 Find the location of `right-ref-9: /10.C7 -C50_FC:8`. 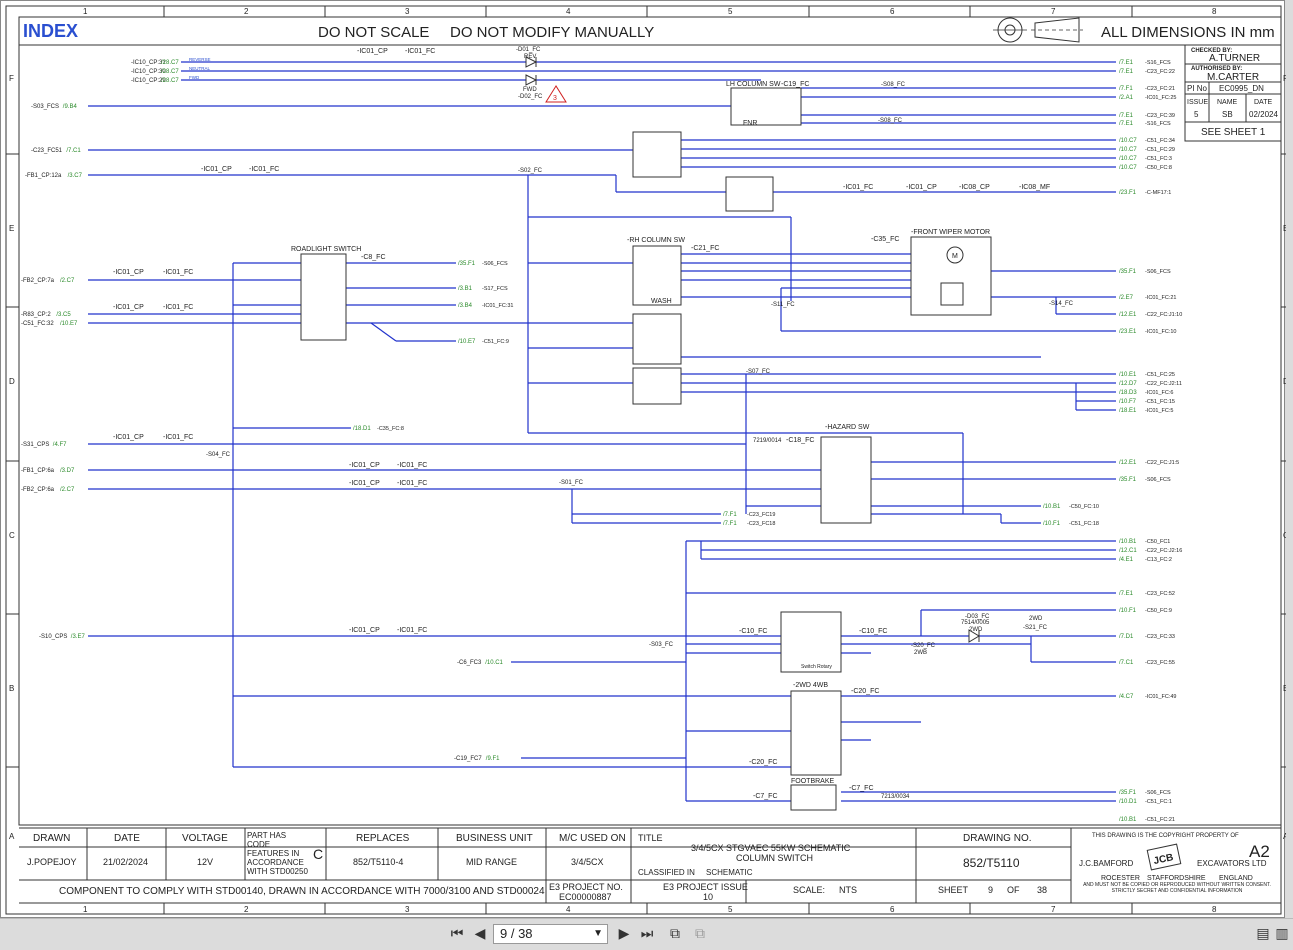

right-ref-9: /10.C7 -C50_FC:8 is located at coordinates (1145, 168).